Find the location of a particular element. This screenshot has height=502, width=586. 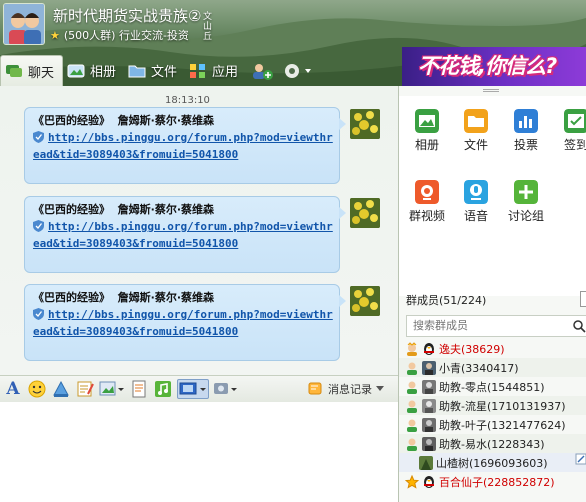

note-button is located at coordinates (85, 389).